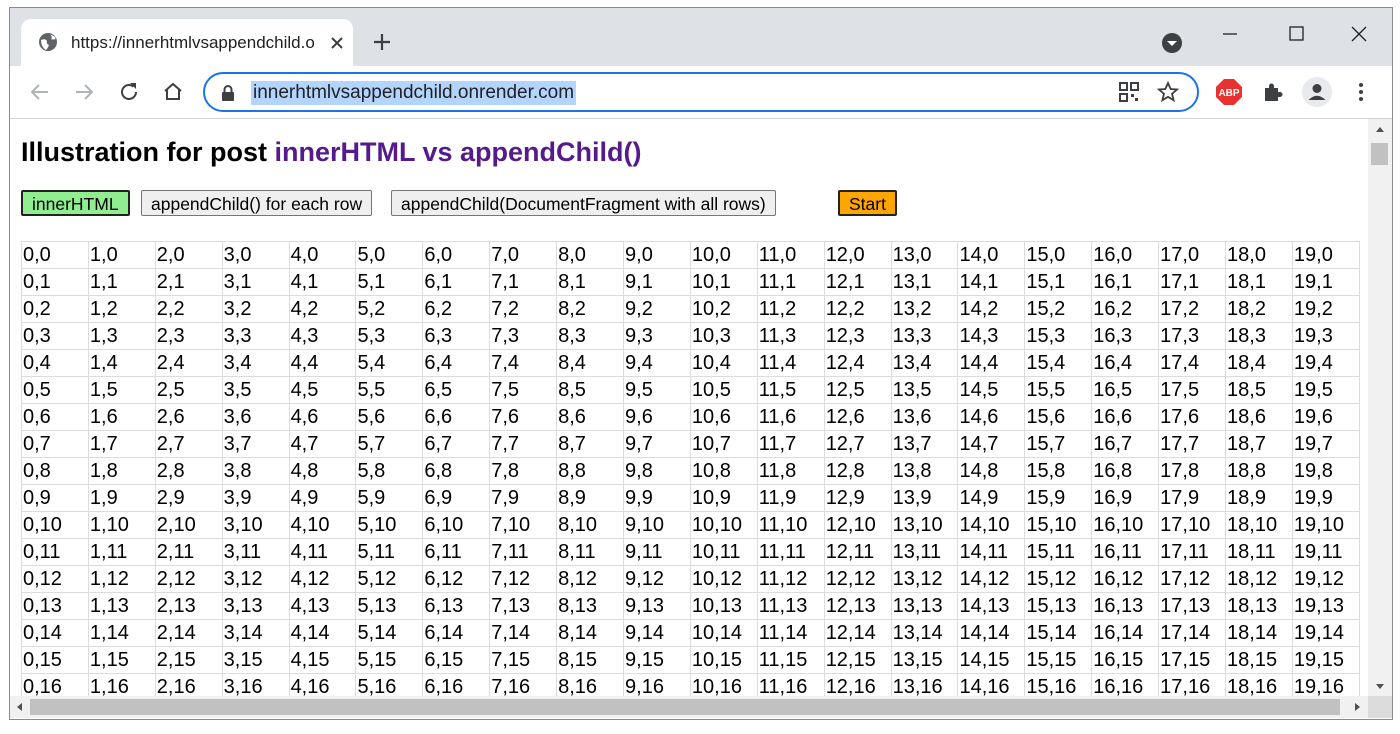  I want to click on table-cell: 5,2, so click(389, 309).